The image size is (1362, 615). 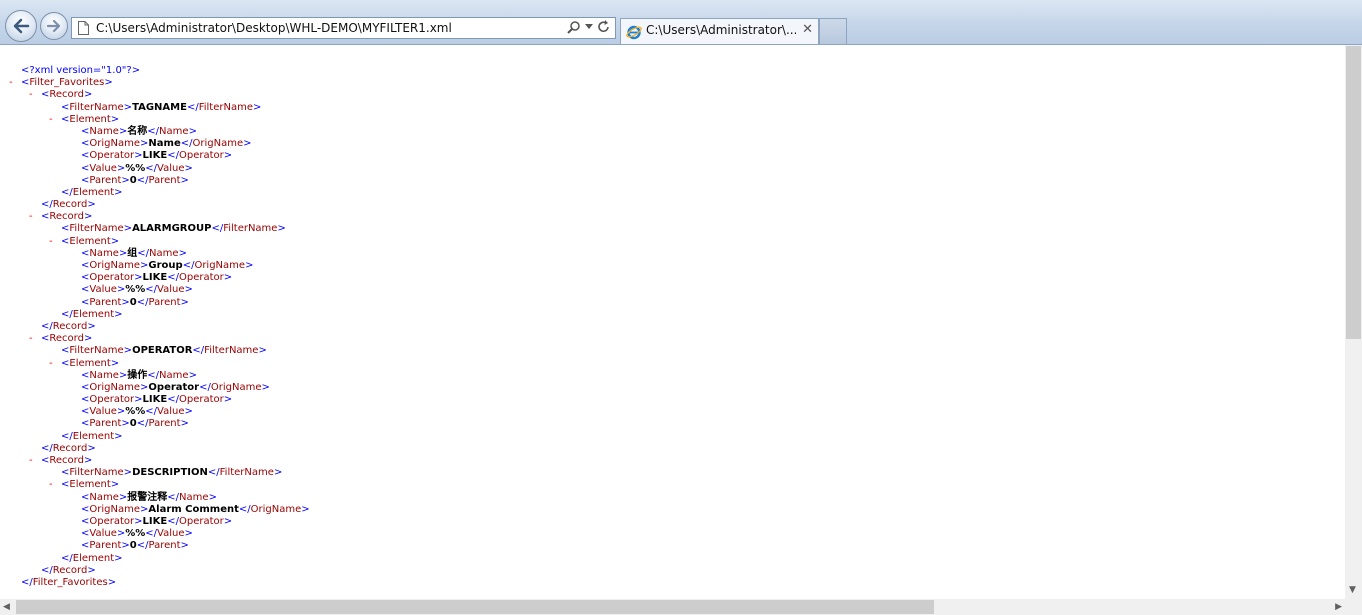 I want to click on scroll-down-arrow-icon: ▼, so click(x=1352, y=590).